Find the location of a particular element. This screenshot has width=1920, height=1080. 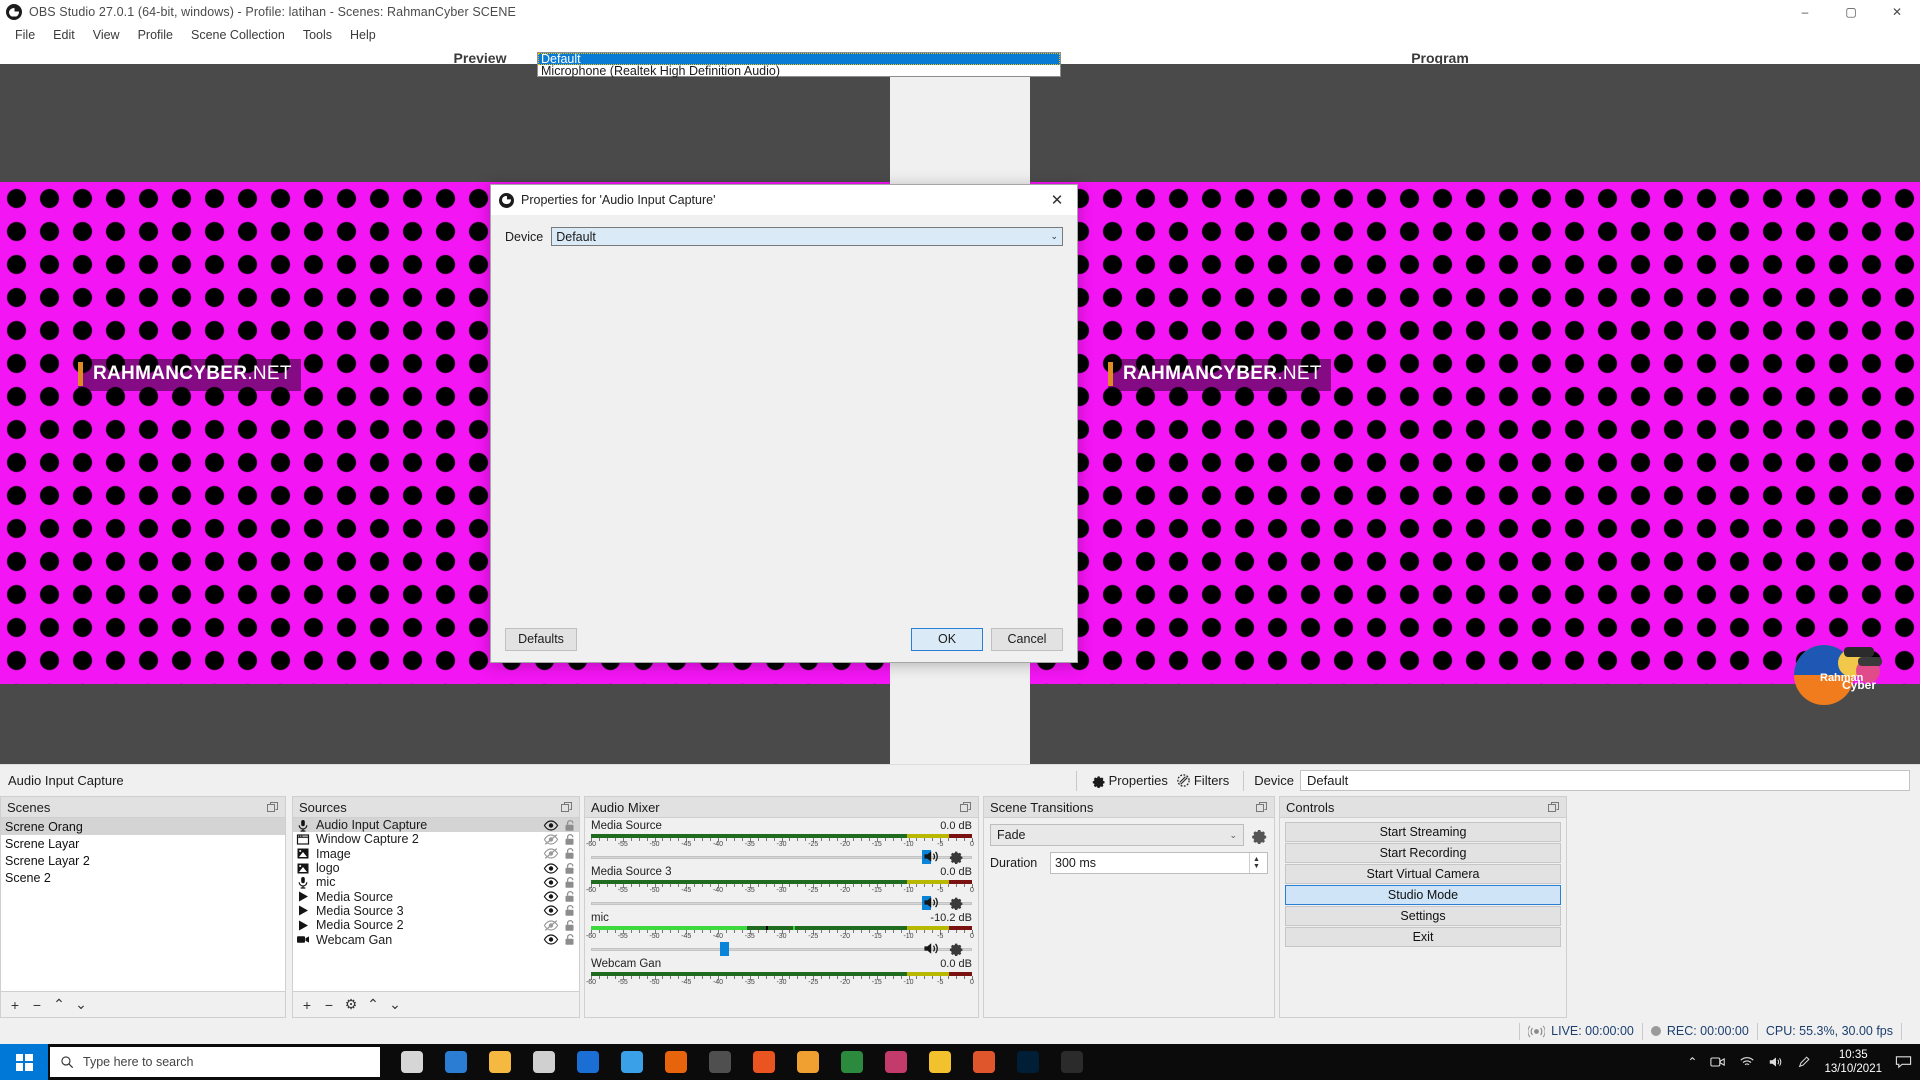

pen-icon is located at coordinates (1804, 1062).